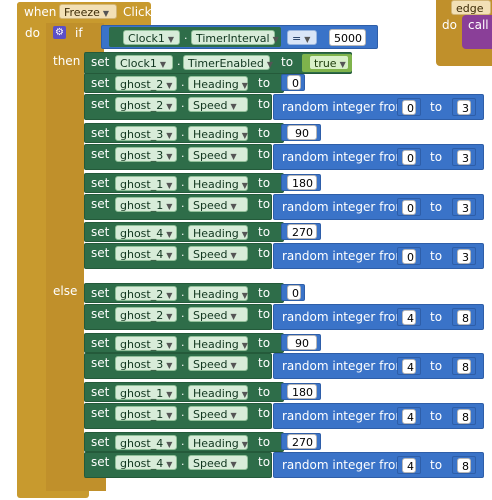  I want to click on else-label: else, so click(65, 291).